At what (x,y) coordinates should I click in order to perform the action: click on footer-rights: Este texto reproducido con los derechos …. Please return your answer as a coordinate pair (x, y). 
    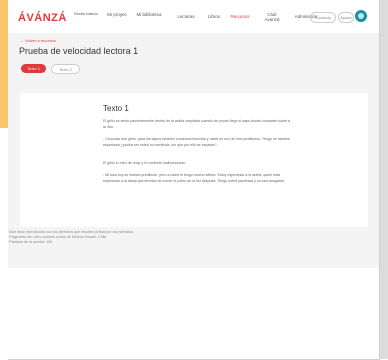
    Looking at the image, I should click on (72, 232).